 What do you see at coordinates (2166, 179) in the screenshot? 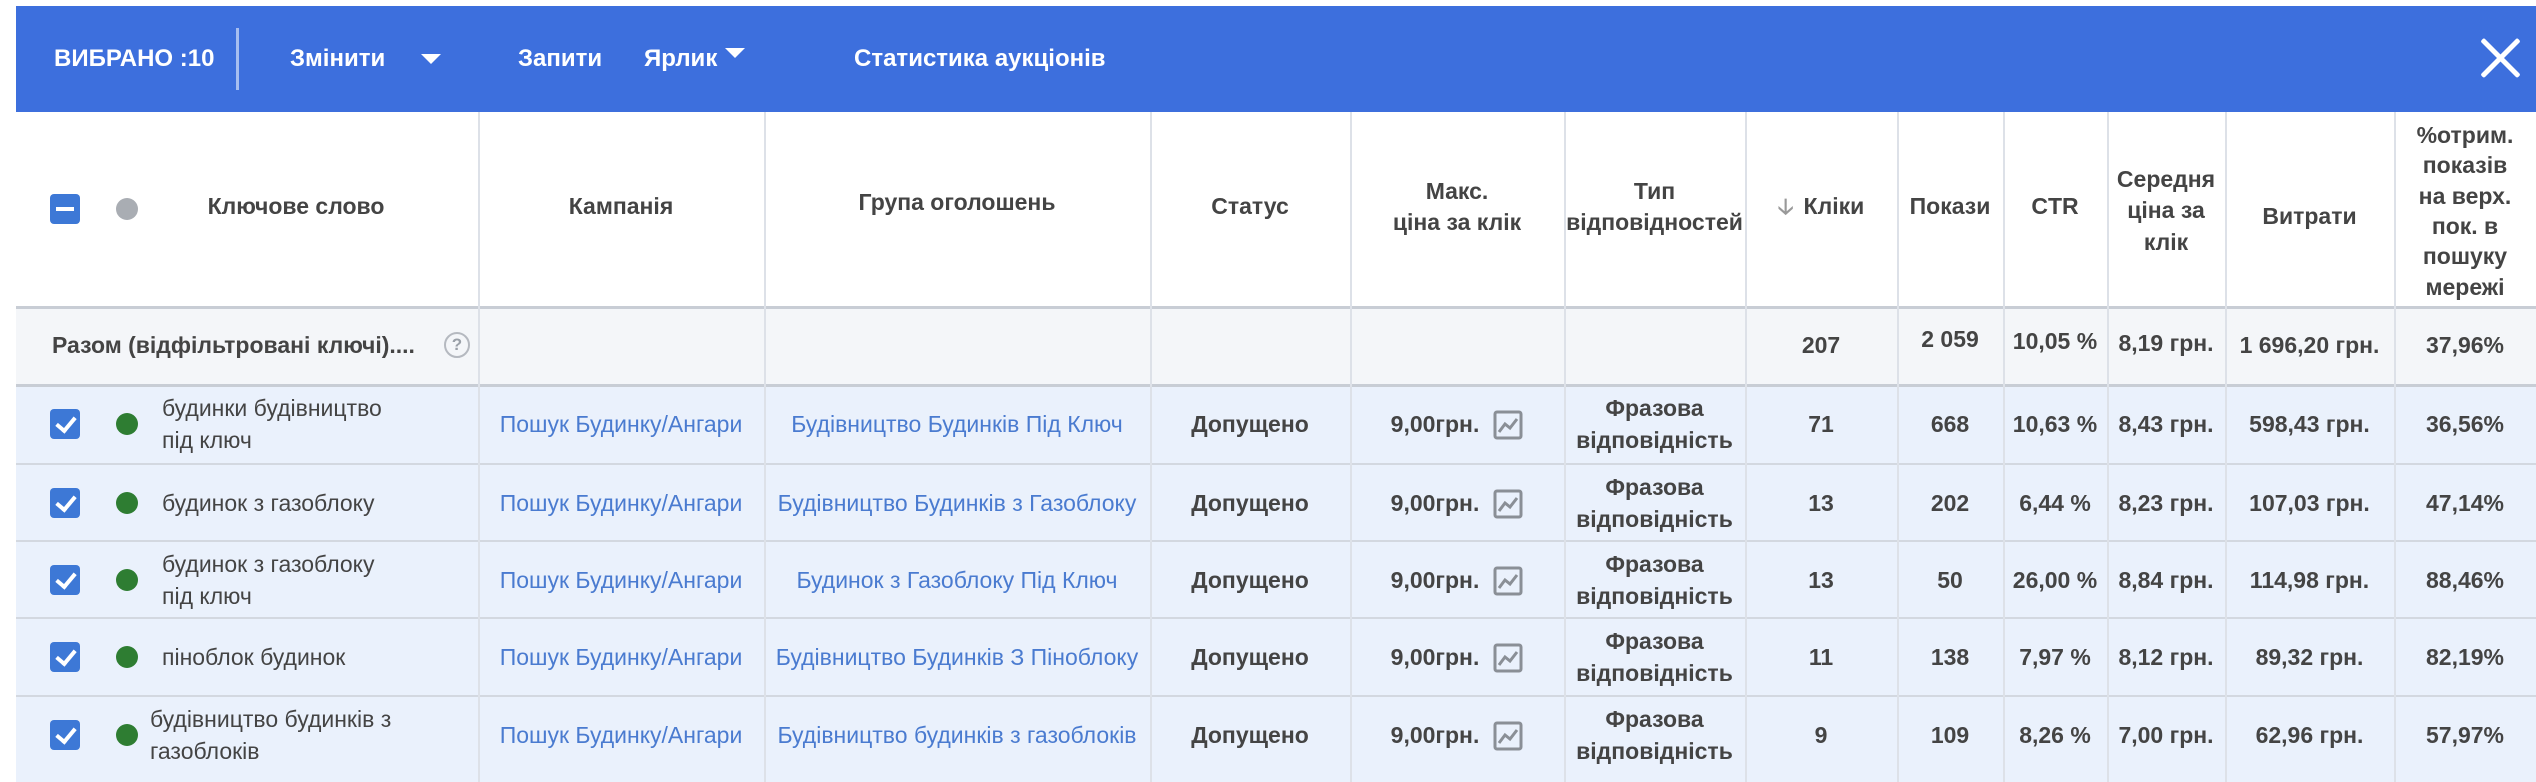
I see `header-avg-line1: Середня` at bounding box center [2166, 179].